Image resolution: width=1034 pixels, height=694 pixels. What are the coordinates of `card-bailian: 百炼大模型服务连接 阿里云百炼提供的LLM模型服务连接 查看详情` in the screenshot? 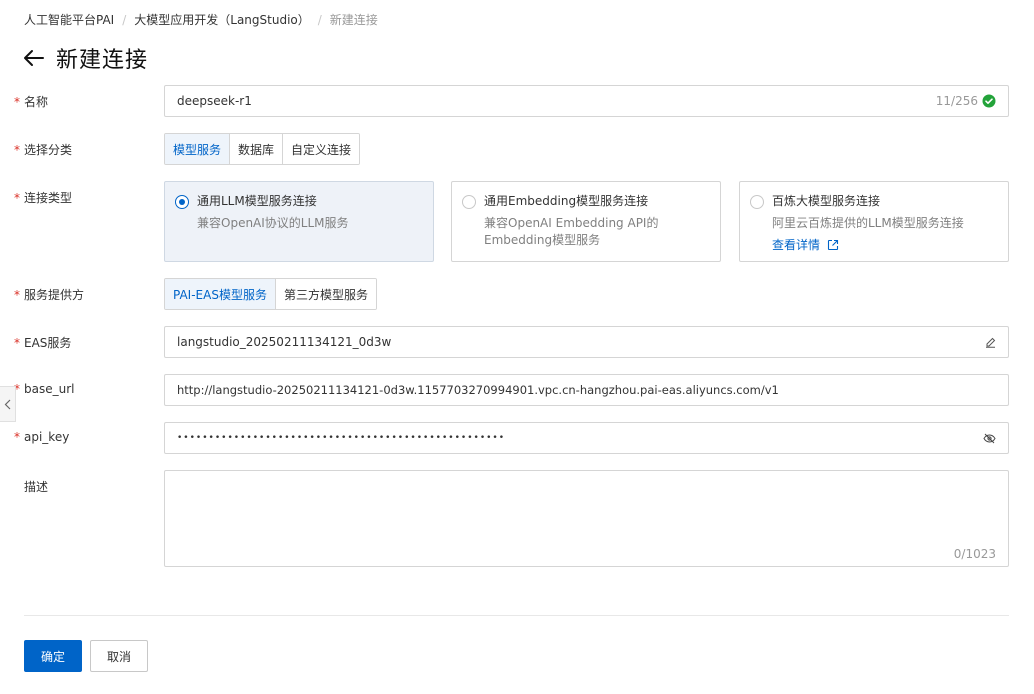 It's located at (874, 221).